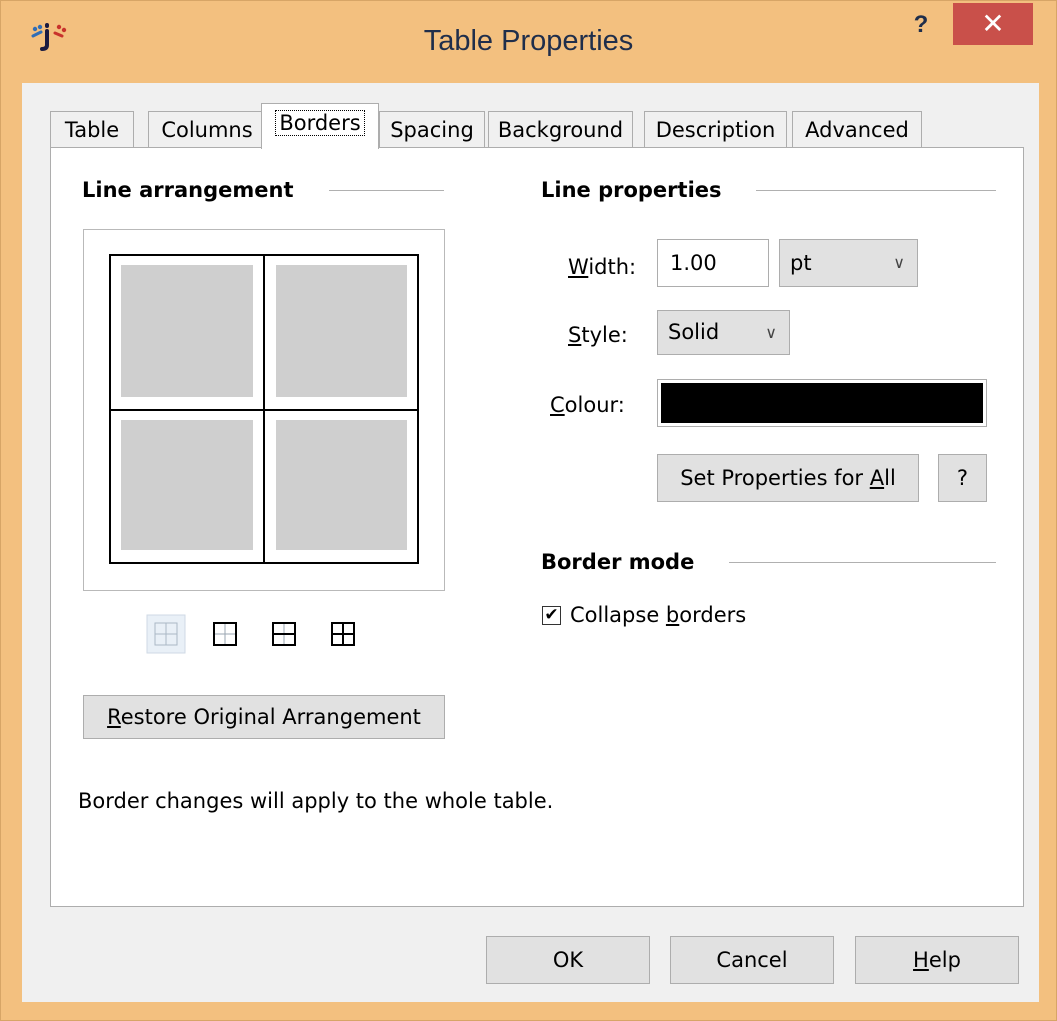 Image resolution: width=1057 pixels, height=1021 pixels. I want to click on restore-arrangement-button: Restore Original Arrangement, so click(264, 717).